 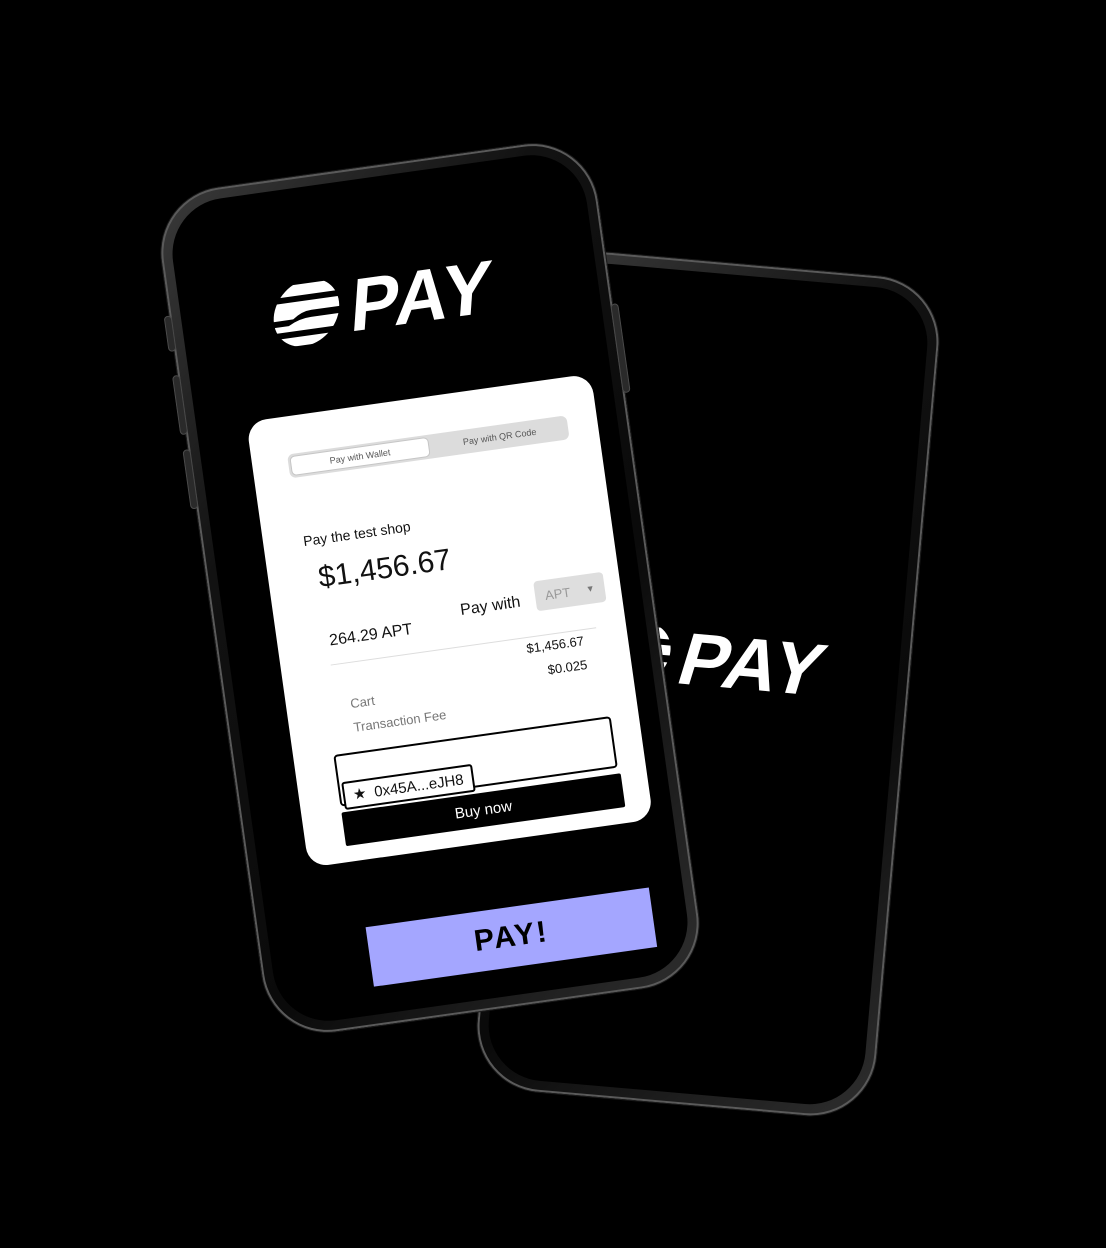 I want to click on mute-switch, so click(x=170, y=334).